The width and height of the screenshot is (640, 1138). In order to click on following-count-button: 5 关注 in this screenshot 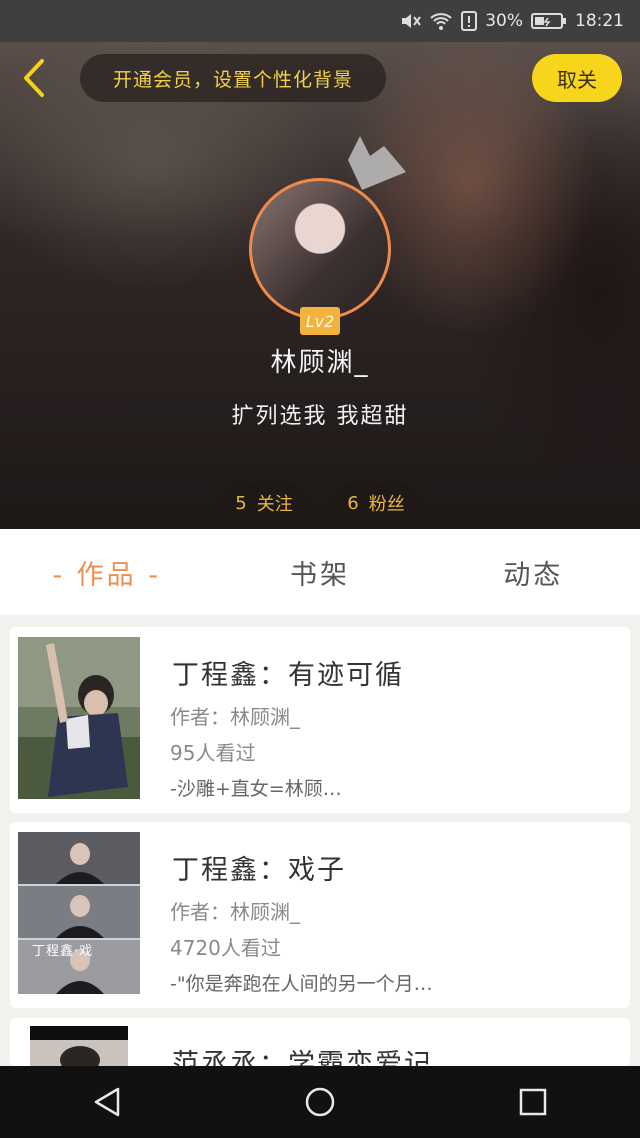, I will do `click(264, 503)`.